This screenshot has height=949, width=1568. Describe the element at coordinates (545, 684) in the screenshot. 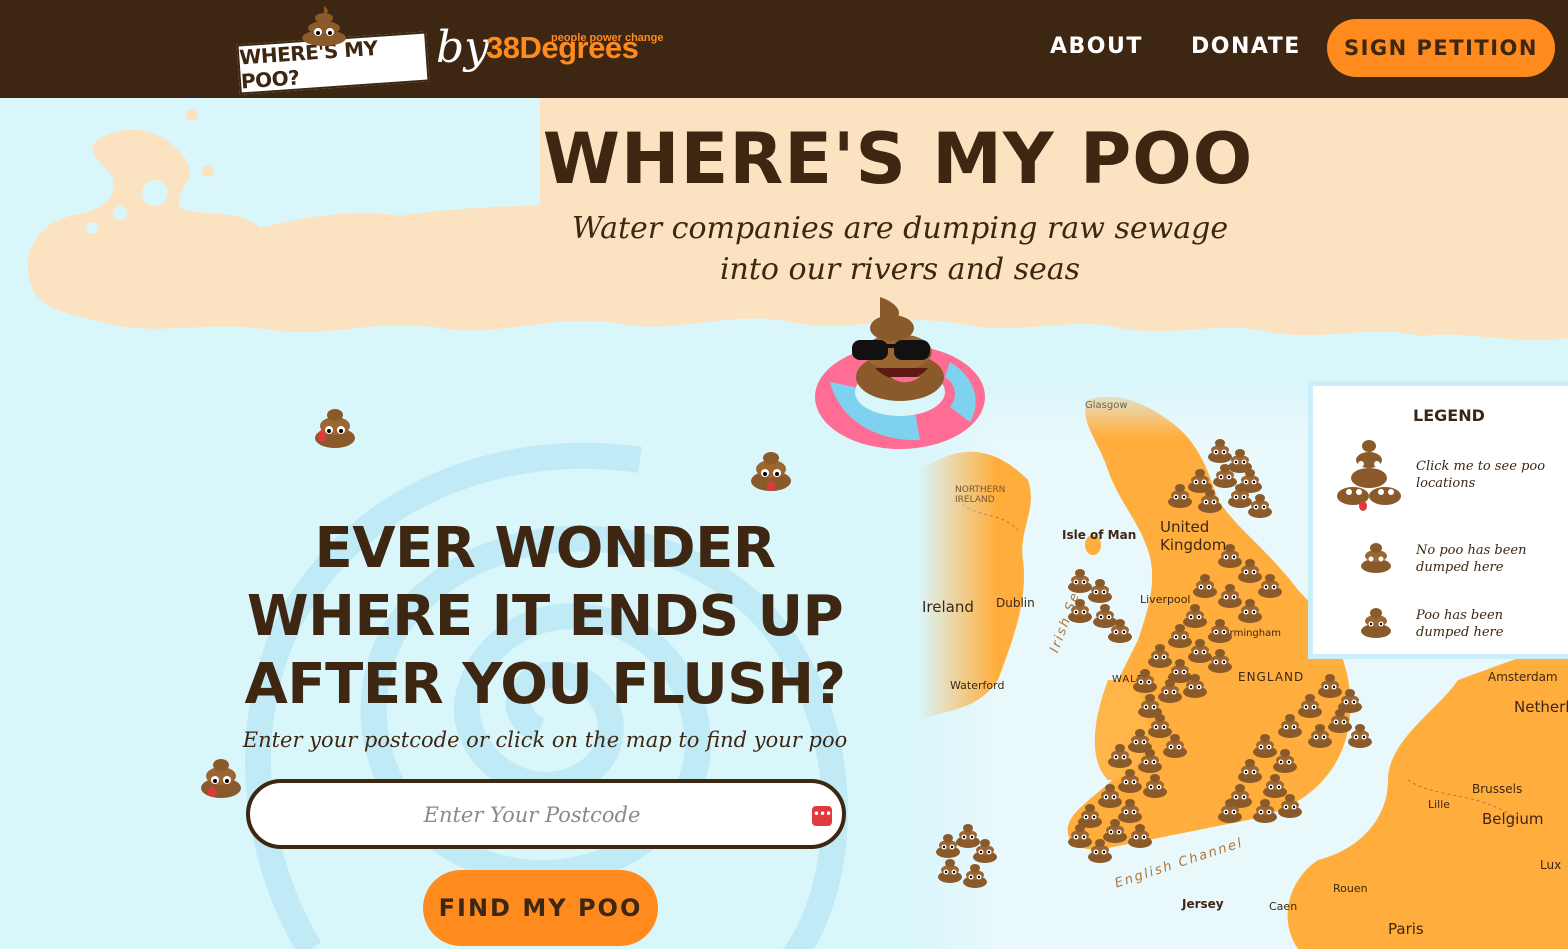

I see `search-heading-line3: AFTER YOU FLUSH?` at that location.